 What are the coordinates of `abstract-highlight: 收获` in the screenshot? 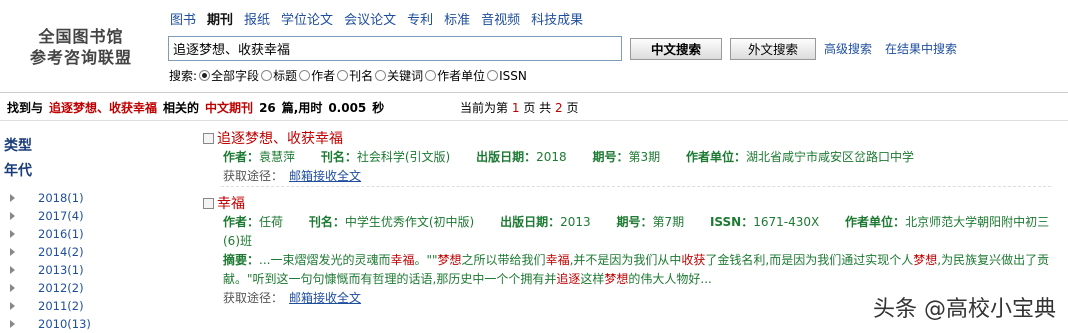 It's located at (693, 260).